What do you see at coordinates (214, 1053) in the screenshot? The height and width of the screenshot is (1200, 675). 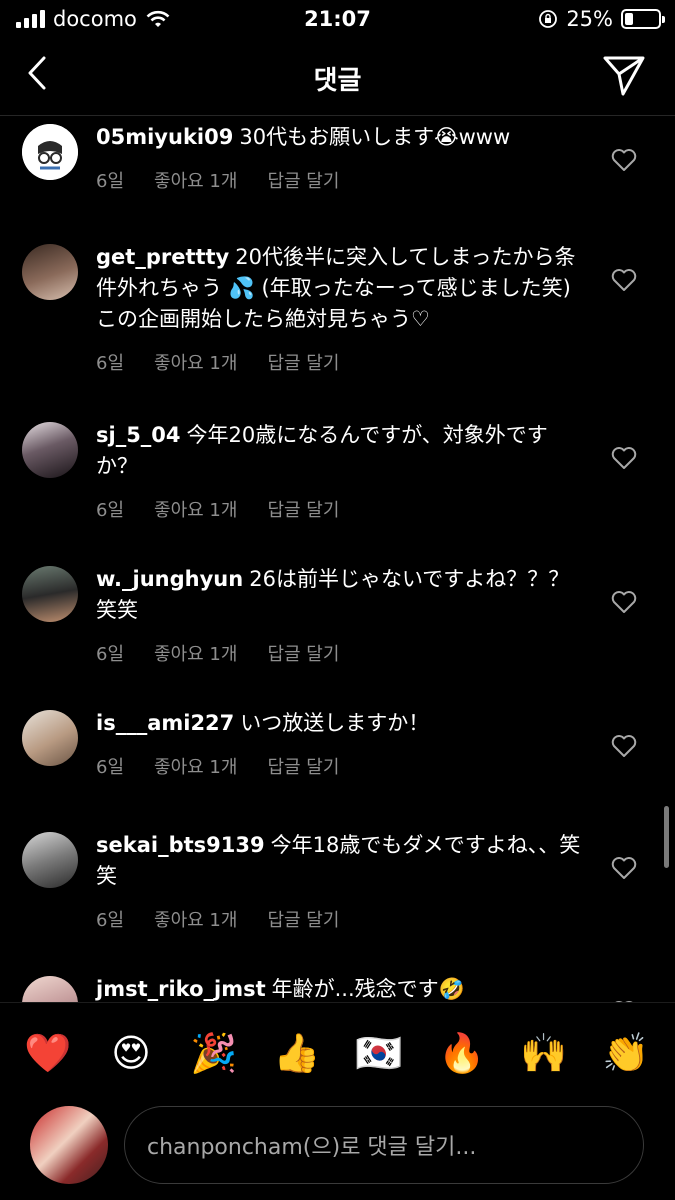 I see `party-popper-emoji-button: 🎉` at bounding box center [214, 1053].